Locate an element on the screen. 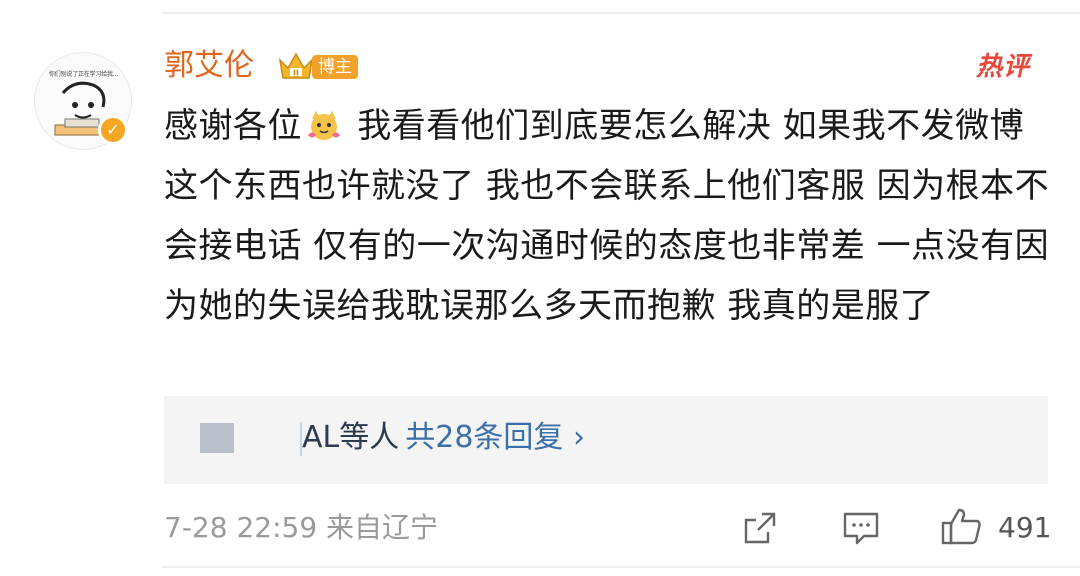 This screenshot has width=1080, height=576. reply-summary: AL等人 共28条回复 › is located at coordinates (443, 438).